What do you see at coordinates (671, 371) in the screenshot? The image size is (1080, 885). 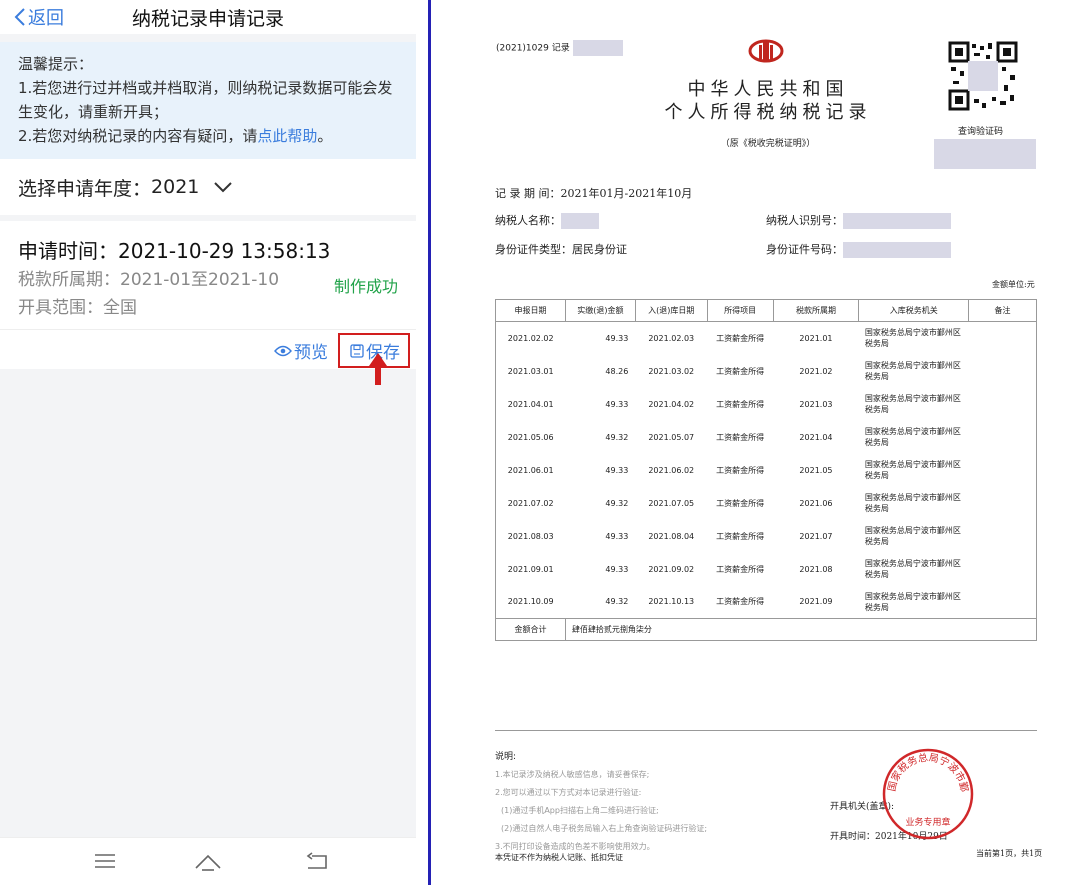 I see `table-cell: 2021.03.02` at bounding box center [671, 371].